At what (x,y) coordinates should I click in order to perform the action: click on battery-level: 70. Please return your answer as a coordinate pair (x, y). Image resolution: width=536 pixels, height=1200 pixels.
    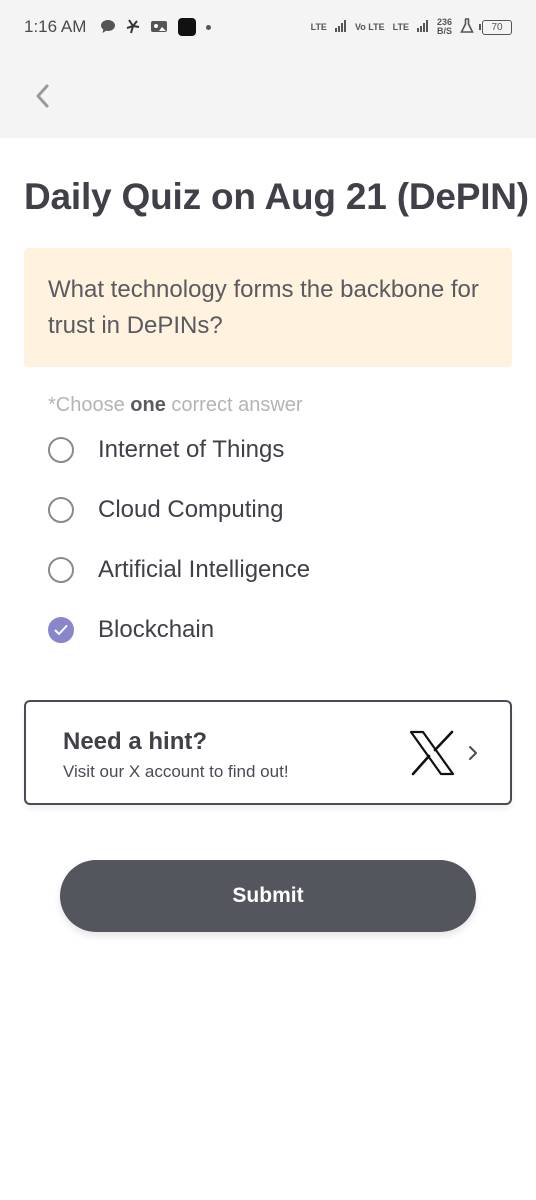
    Looking at the image, I should click on (497, 27).